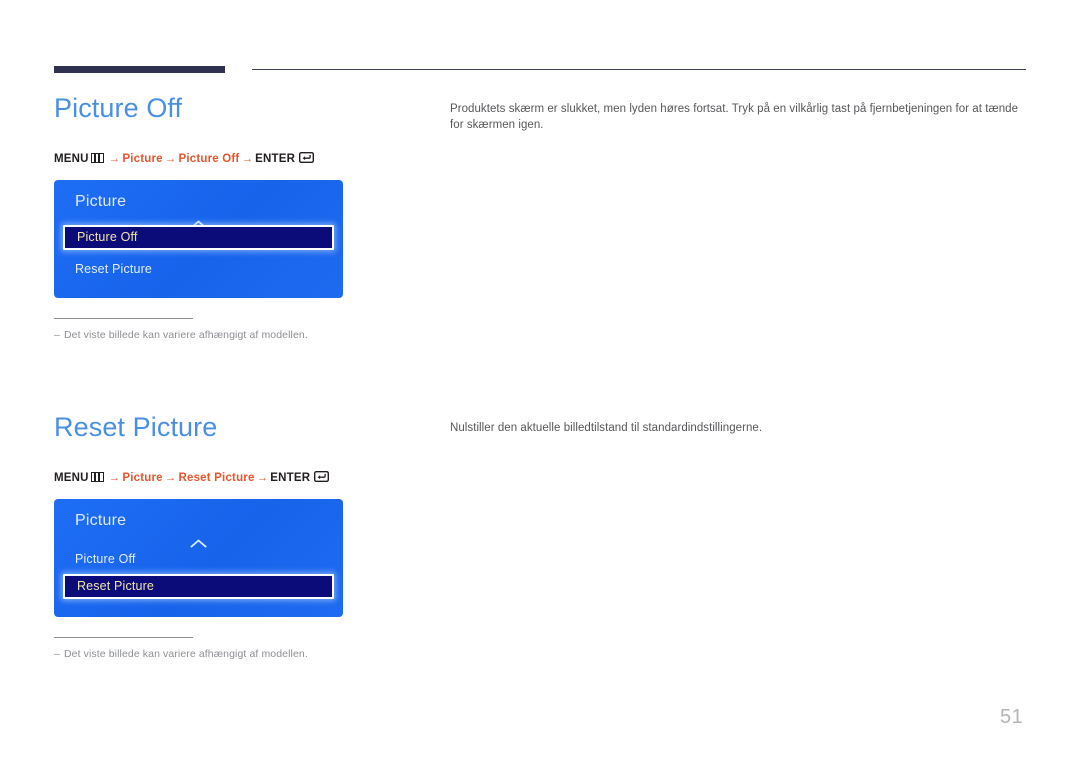  I want to click on menu-path-breadcrumb: MENU → Picture → Picture Off → ENTER, so click(184, 158).